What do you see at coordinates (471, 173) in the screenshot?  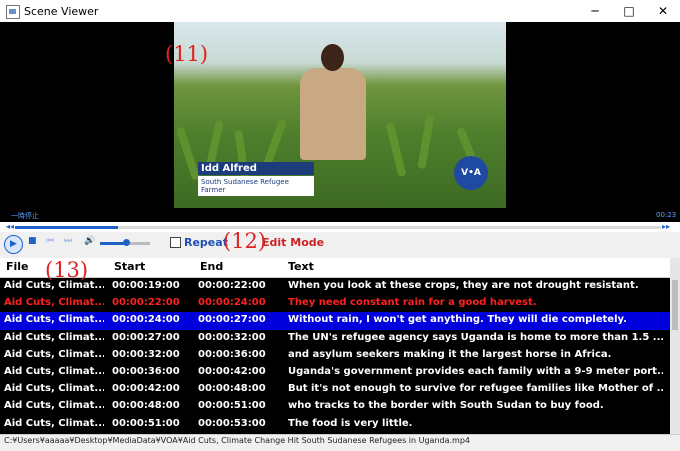 I see `voa-logo: V•A` at bounding box center [471, 173].